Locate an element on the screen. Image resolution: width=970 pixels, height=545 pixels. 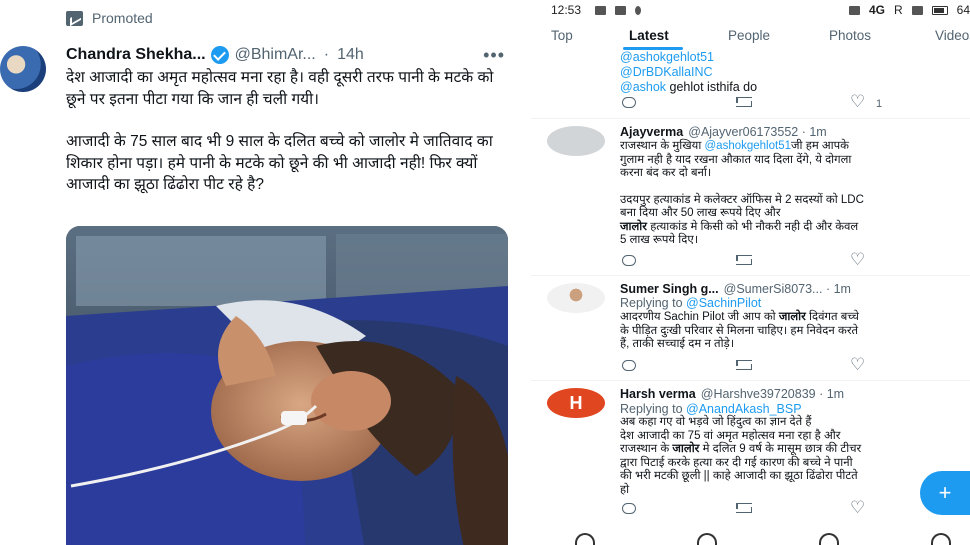
status-right: 4G R 64 is located at coordinates (909, 10).